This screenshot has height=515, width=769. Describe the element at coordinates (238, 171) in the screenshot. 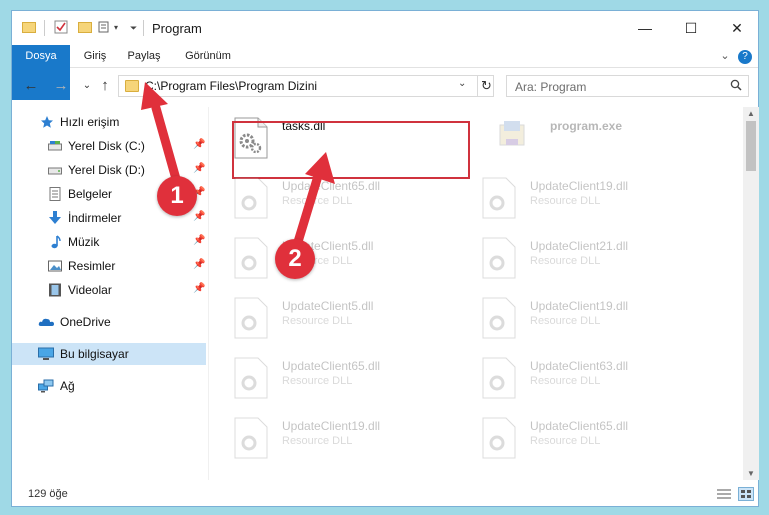

I see `annotation-arrows` at that location.